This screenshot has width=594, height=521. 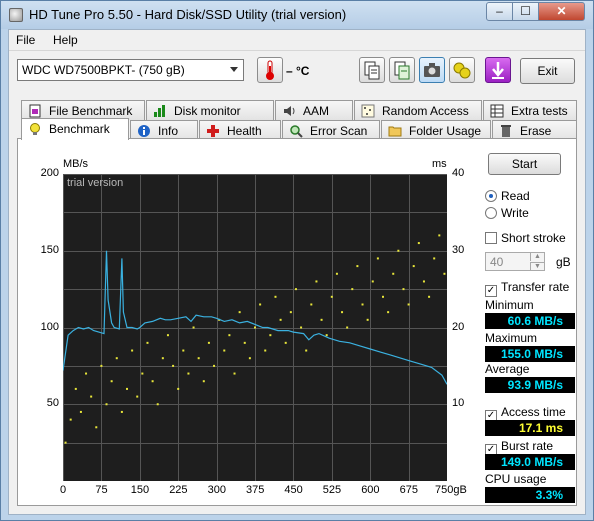 I want to click on menu-bar: File Help, so click(x=297, y=40).